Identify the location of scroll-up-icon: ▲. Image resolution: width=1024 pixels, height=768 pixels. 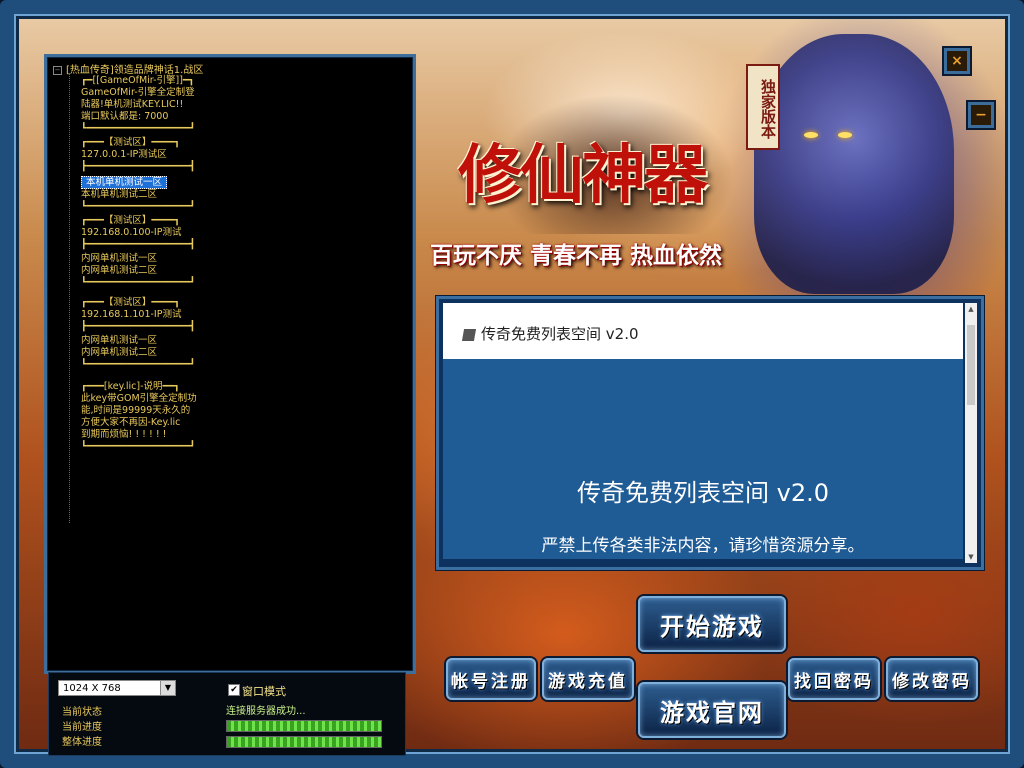
(971, 309).